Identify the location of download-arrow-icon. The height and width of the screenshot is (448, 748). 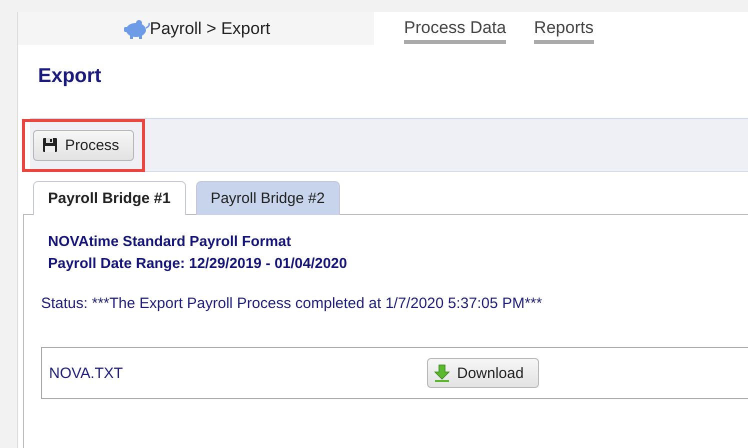
(442, 373).